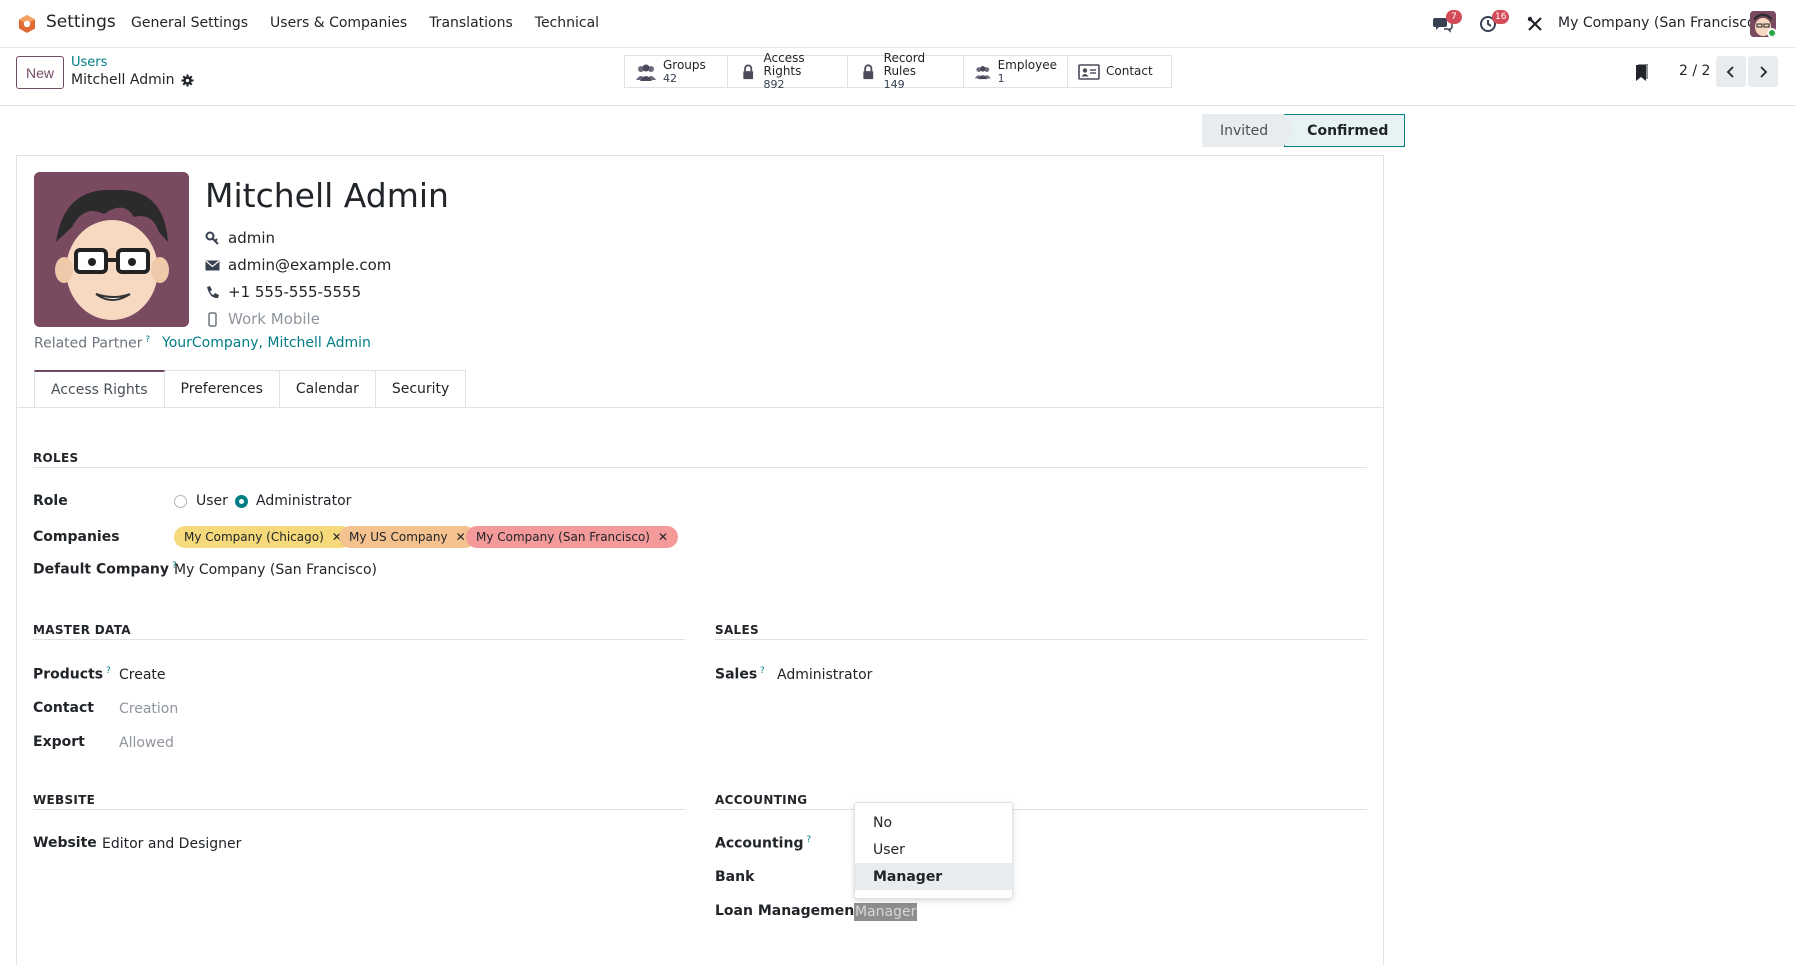  What do you see at coordinates (763, 843) in the screenshot?
I see `accounting-label: Accounting ?` at bounding box center [763, 843].